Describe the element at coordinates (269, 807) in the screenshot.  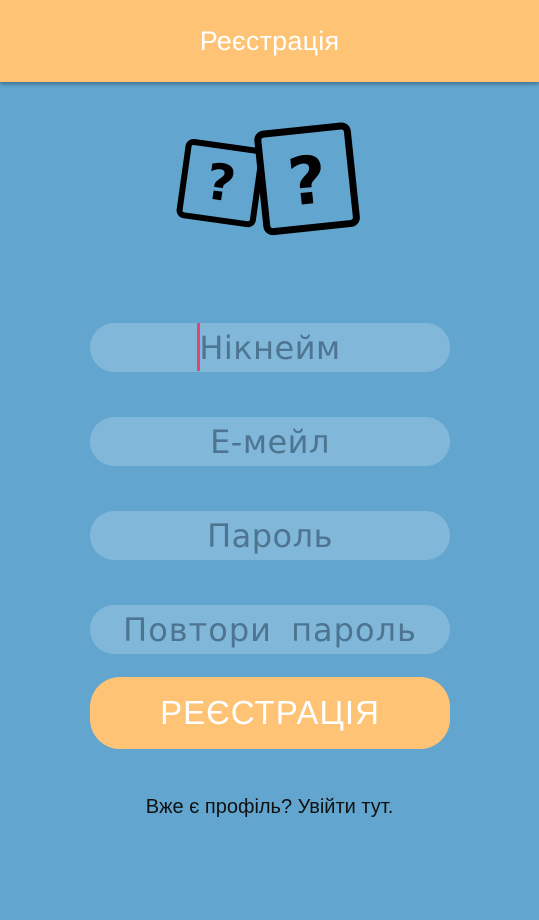
I see `login-link: Вже є профіль? Увійти тут.` at that location.